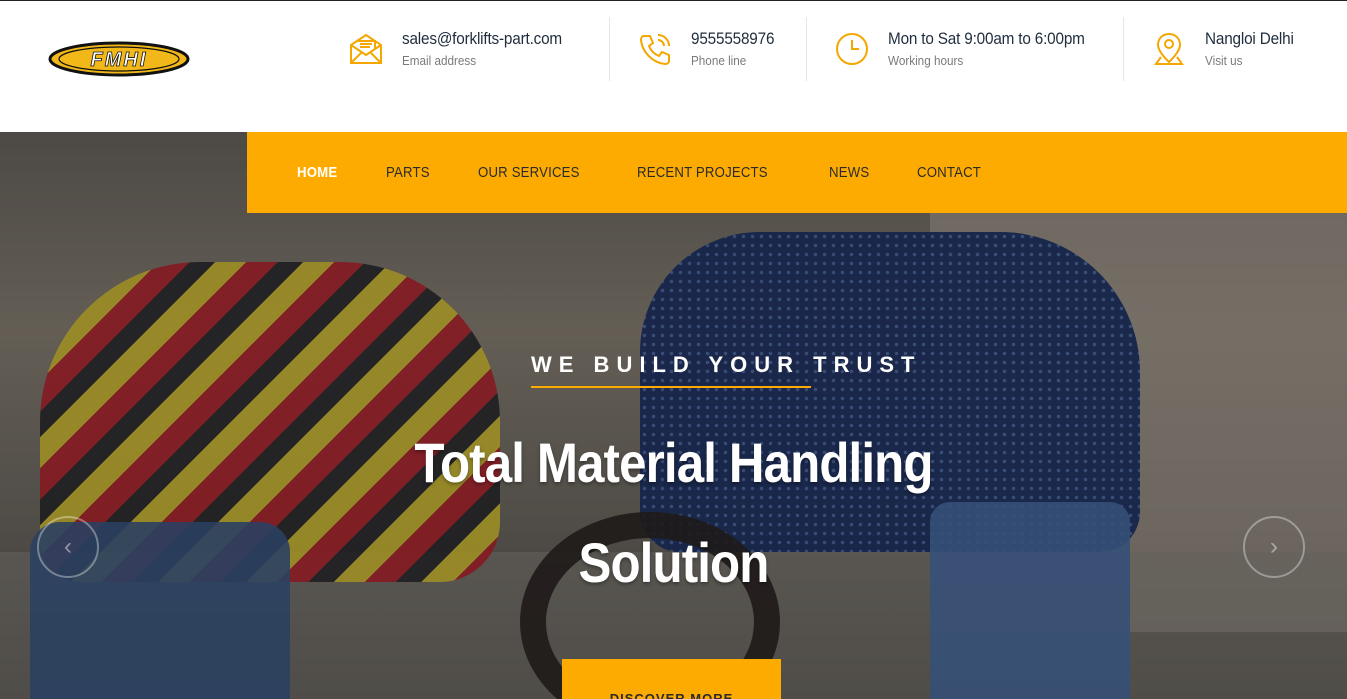 Image resolution: width=1347 pixels, height=699 pixels. What do you see at coordinates (986, 38) in the screenshot?
I see `hours-value: Mon to Sat 9:00am to 6:00pm` at bounding box center [986, 38].